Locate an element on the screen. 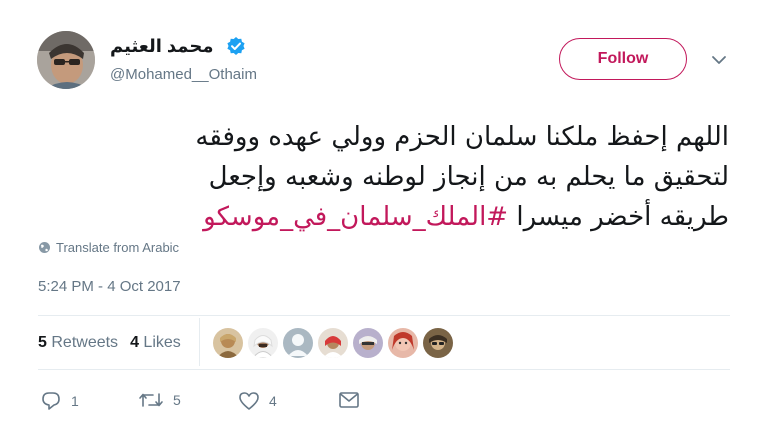 The width and height of the screenshot is (768, 439). tweet-line-3: طريقه أخضر ميسرا #الملك_سلمان_في_موسكو is located at coordinates (379, 217).